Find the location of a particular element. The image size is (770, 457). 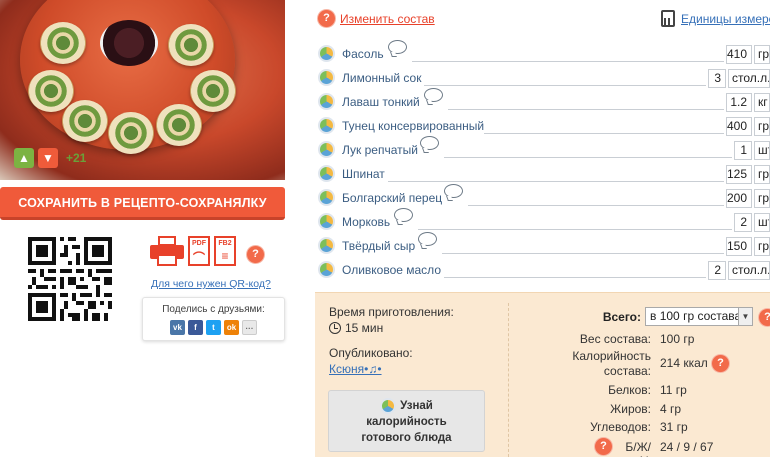

quantity-input: 200 is located at coordinates (739, 198).